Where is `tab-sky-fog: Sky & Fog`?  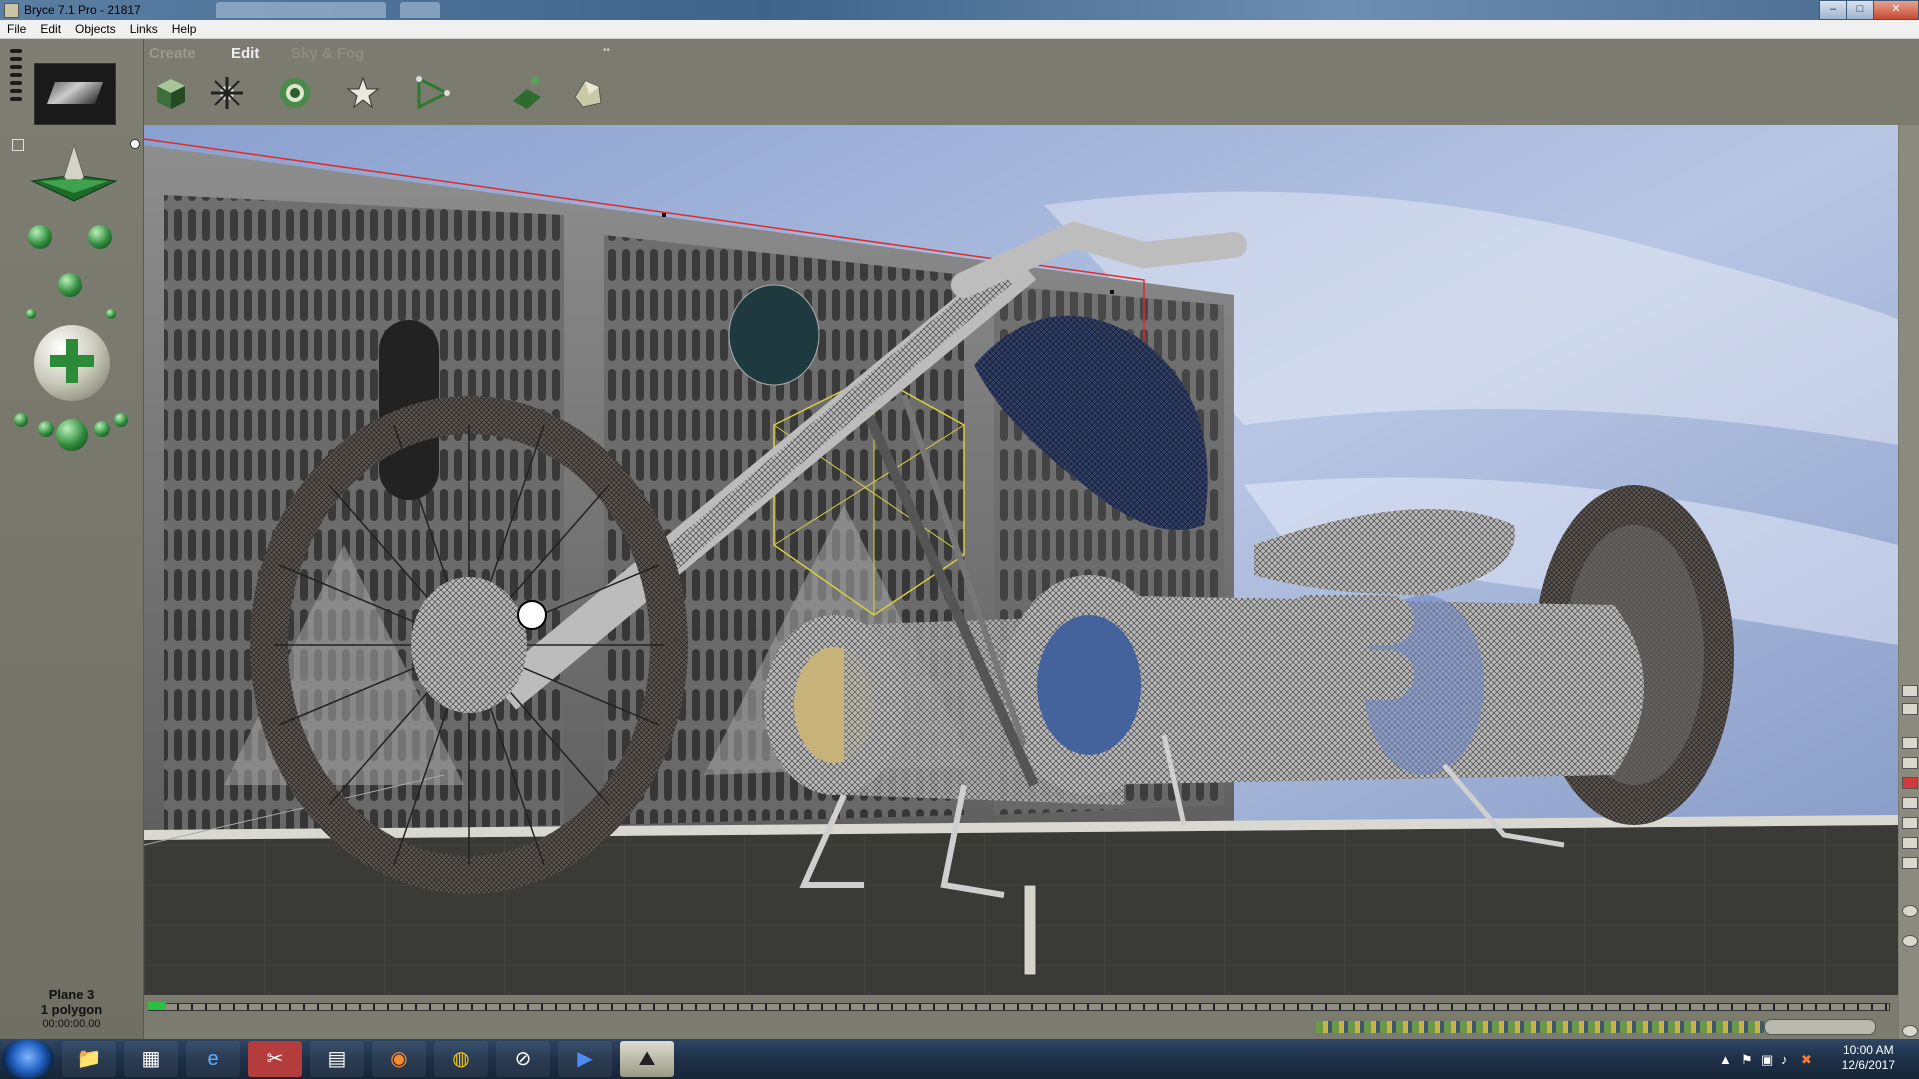 tab-sky-fog: Sky & Fog is located at coordinates (327, 53).